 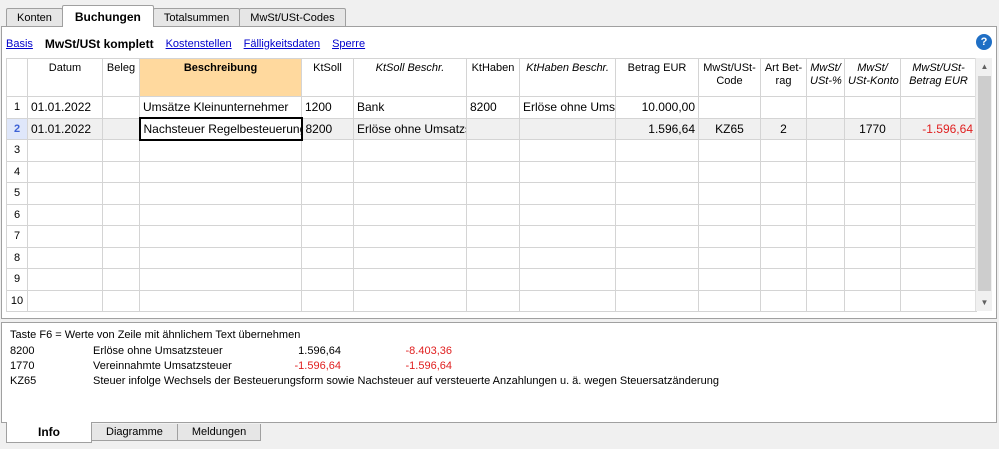 I want to click on row-number: 3, so click(x=17, y=150).